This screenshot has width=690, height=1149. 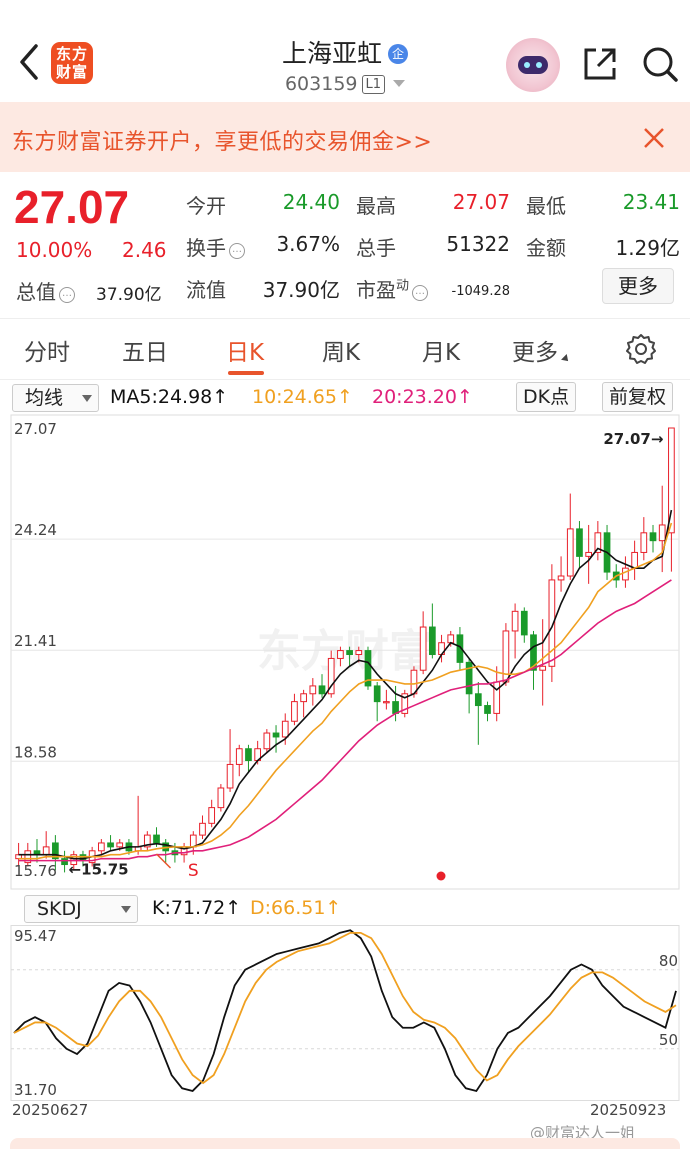 I want to click on y-tick-label: 21.41, so click(x=35, y=641).